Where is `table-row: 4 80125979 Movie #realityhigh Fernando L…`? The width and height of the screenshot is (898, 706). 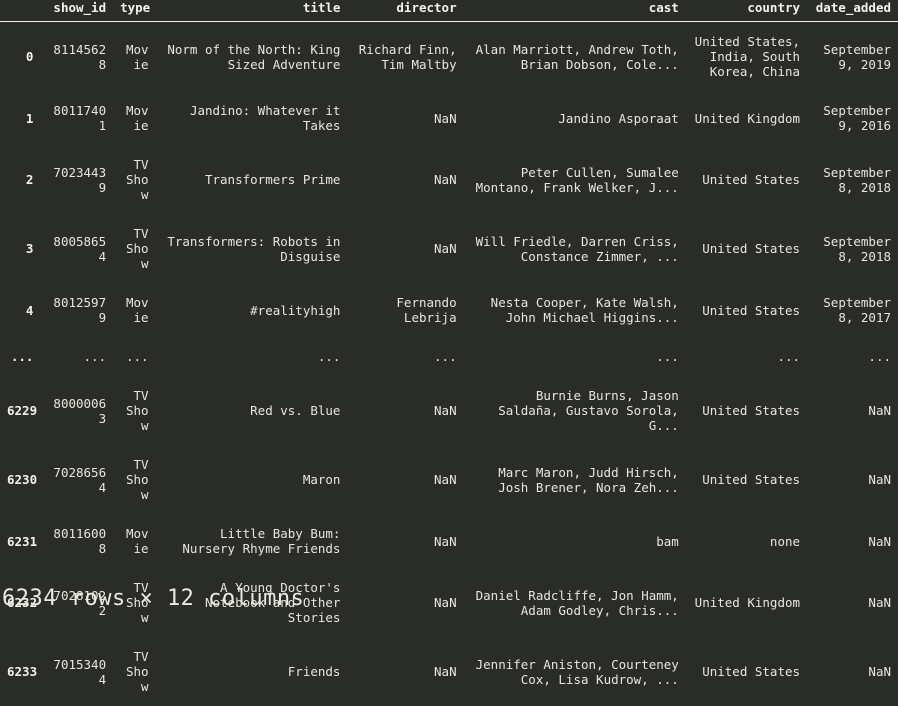 table-row: 4 80125979 Movie #realityhigh Fernando L… is located at coordinates (449, 310).